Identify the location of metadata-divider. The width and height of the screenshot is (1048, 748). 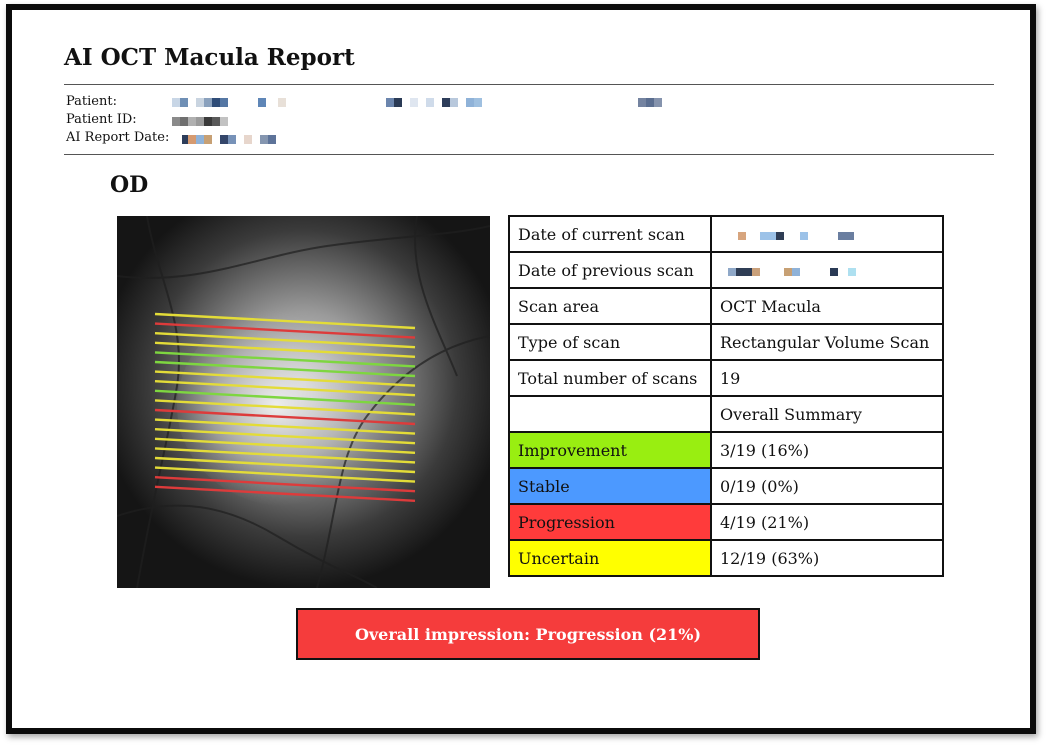
(529, 154).